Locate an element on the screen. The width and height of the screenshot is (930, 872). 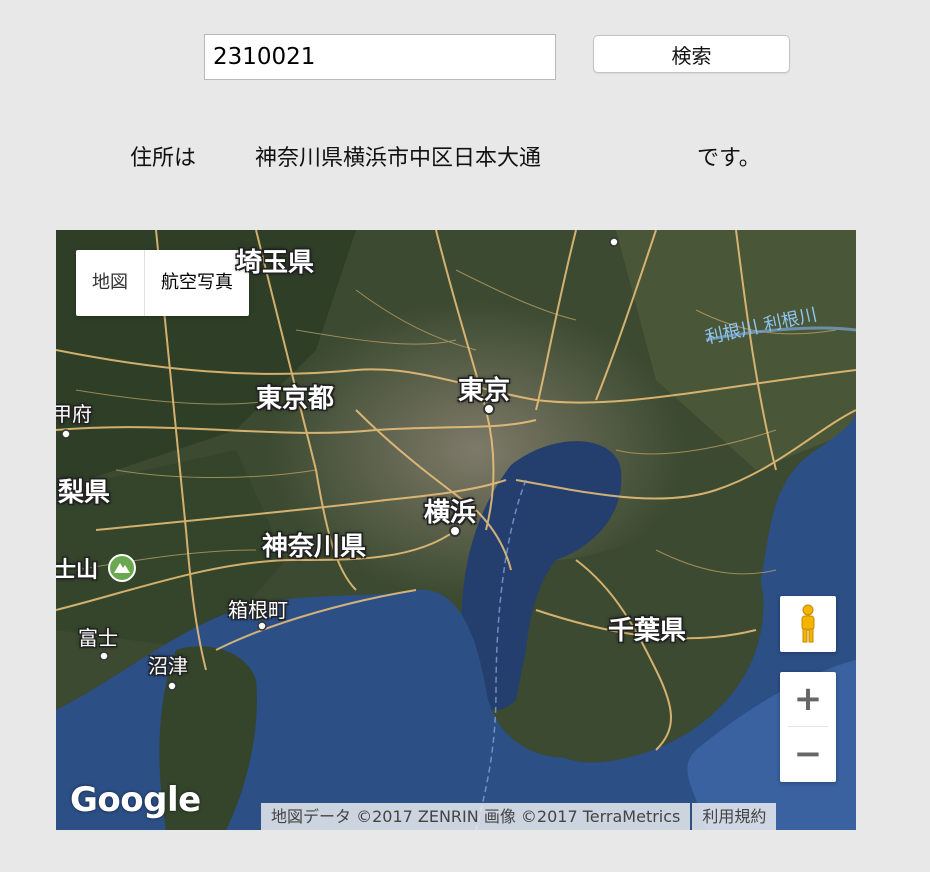
map-label-saitama: 埼玉県 is located at coordinates (275, 263).